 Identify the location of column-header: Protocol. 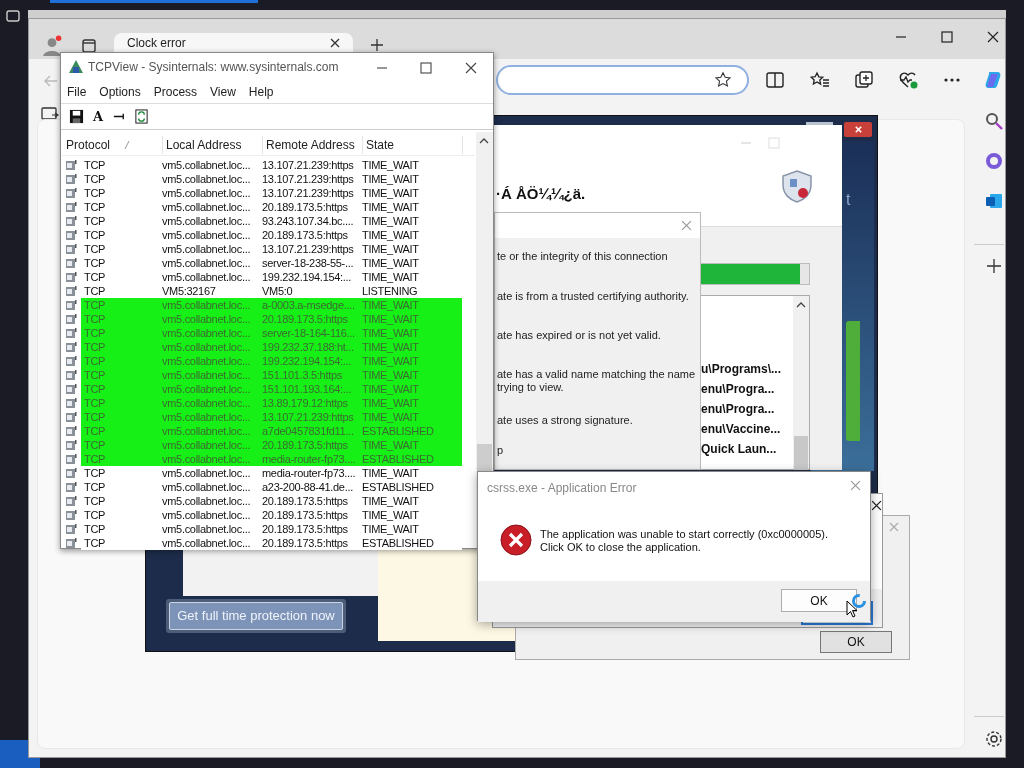
(88, 144).